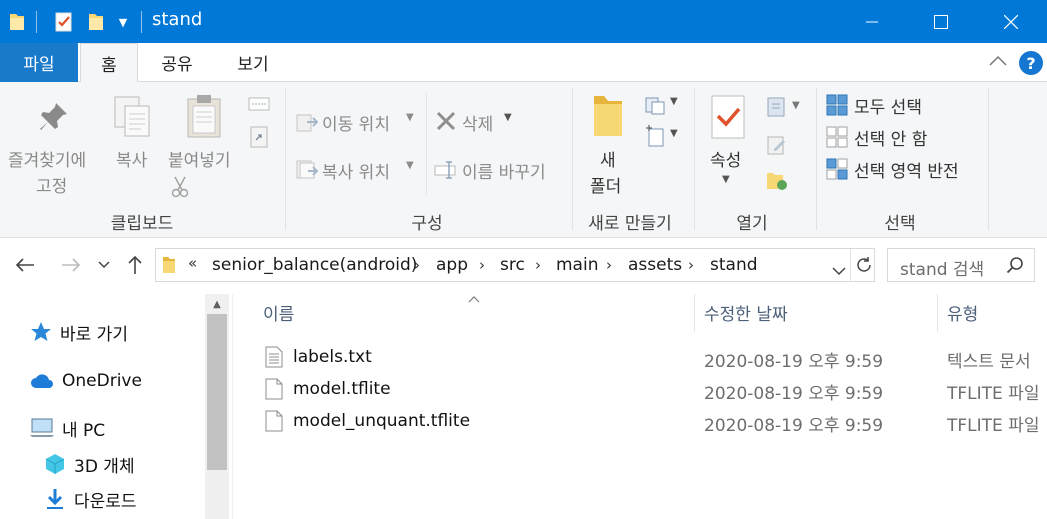 The image size is (1047, 519). What do you see at coordinates (274, 359) in the screenshot?
I see `text-file-icon` at bounding box center [274, 359].